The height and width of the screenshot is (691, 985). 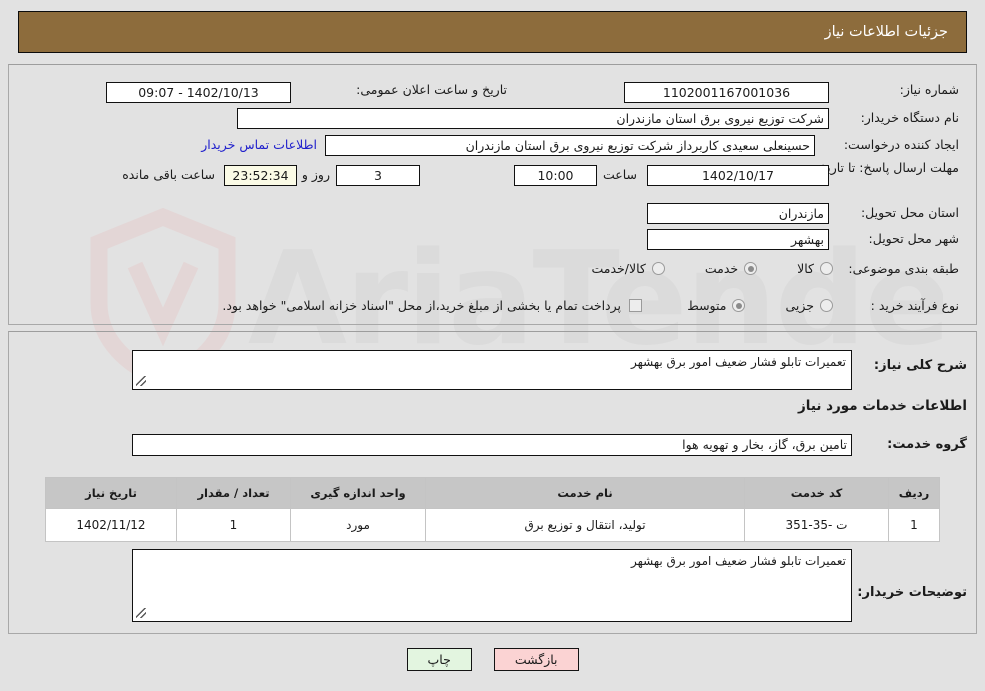 What do you see at coordinates (315, 174) in the screenshot?
I see `remaining-days-label: روز و` at bounding box center [315, 174].